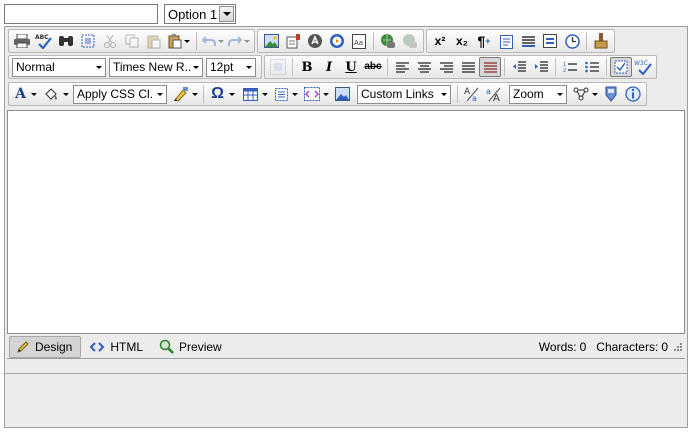  What do you see at coordinates (316, 94) in the screenshot?
I see `insert-form-element-icon` at bounding box center [316, 94].